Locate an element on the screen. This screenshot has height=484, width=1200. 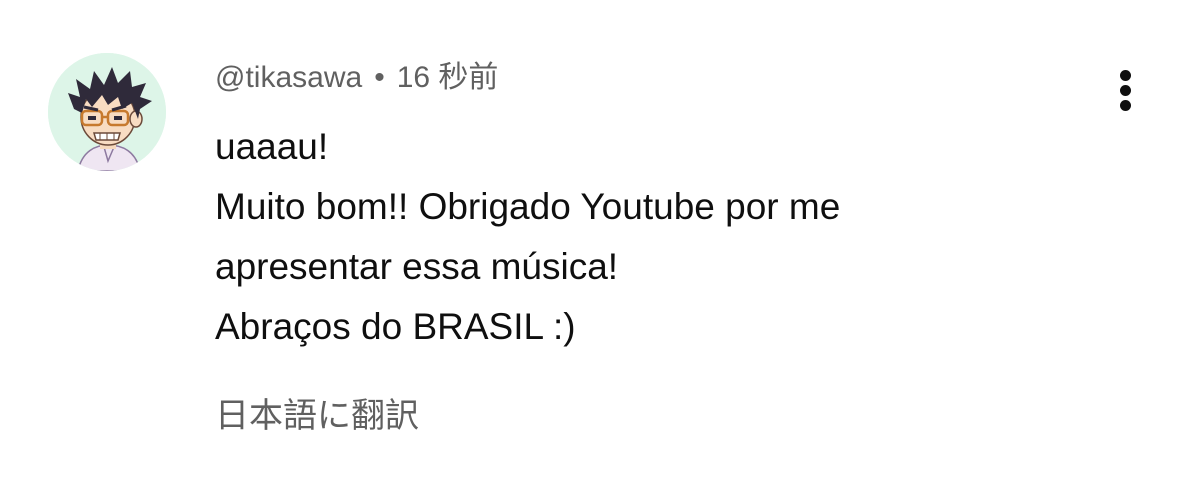
comment-line: Abraços do BRASIL :) is located at coordinates (395, 326).